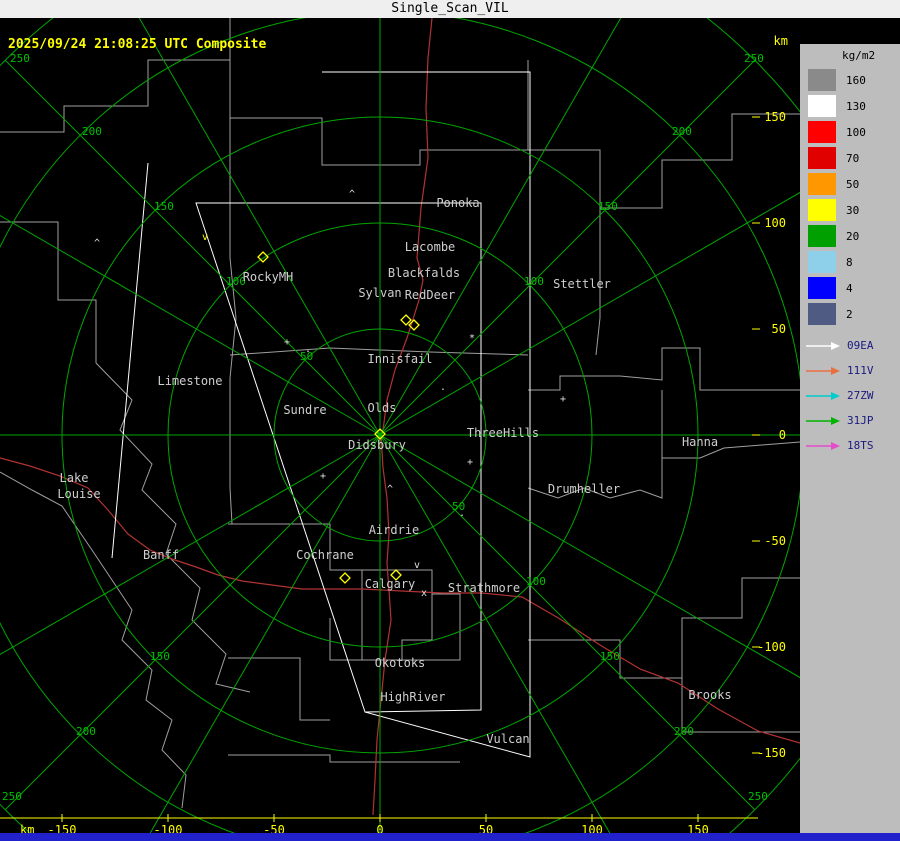 The image size is (900, 841). Describe the element at coordinates (775, 223) in the screenshot. I see `y-axis-label: 100` at that location.